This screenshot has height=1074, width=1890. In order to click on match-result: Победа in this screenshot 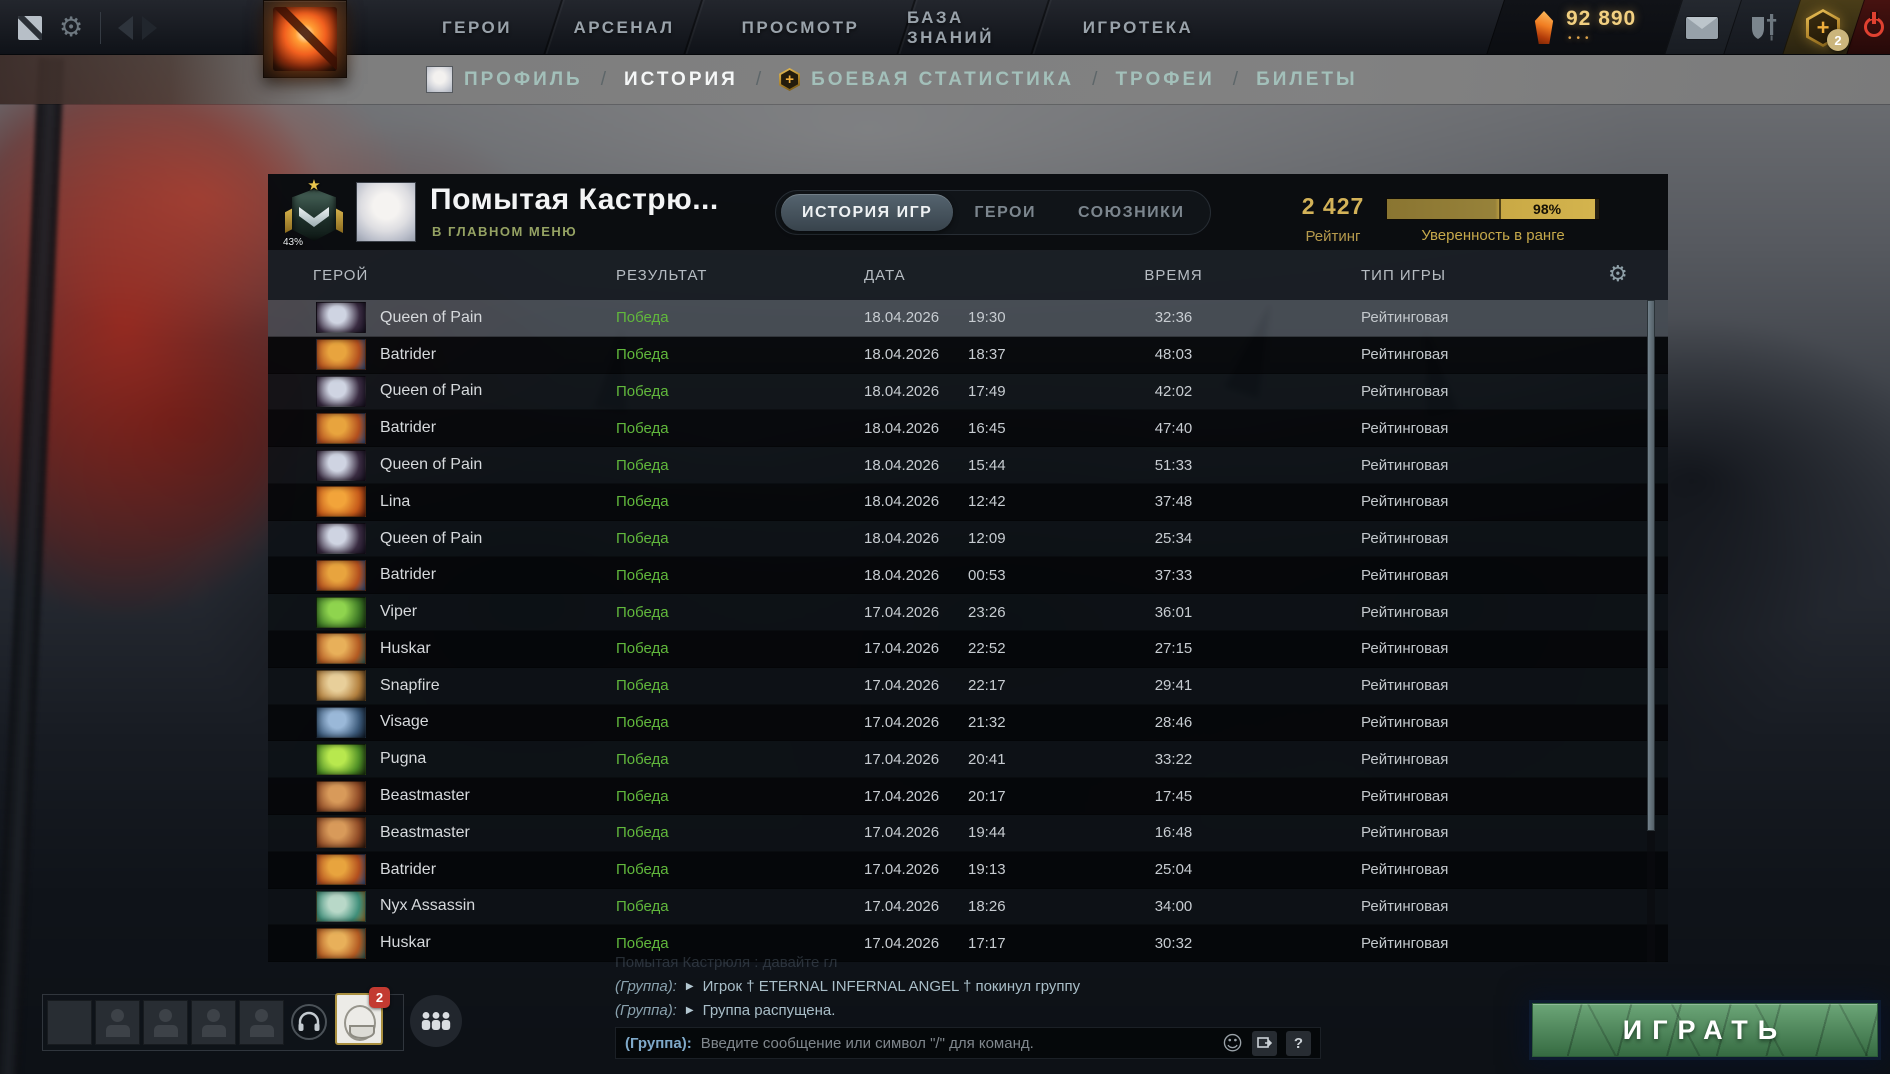, I will do `click(642, 722)`.